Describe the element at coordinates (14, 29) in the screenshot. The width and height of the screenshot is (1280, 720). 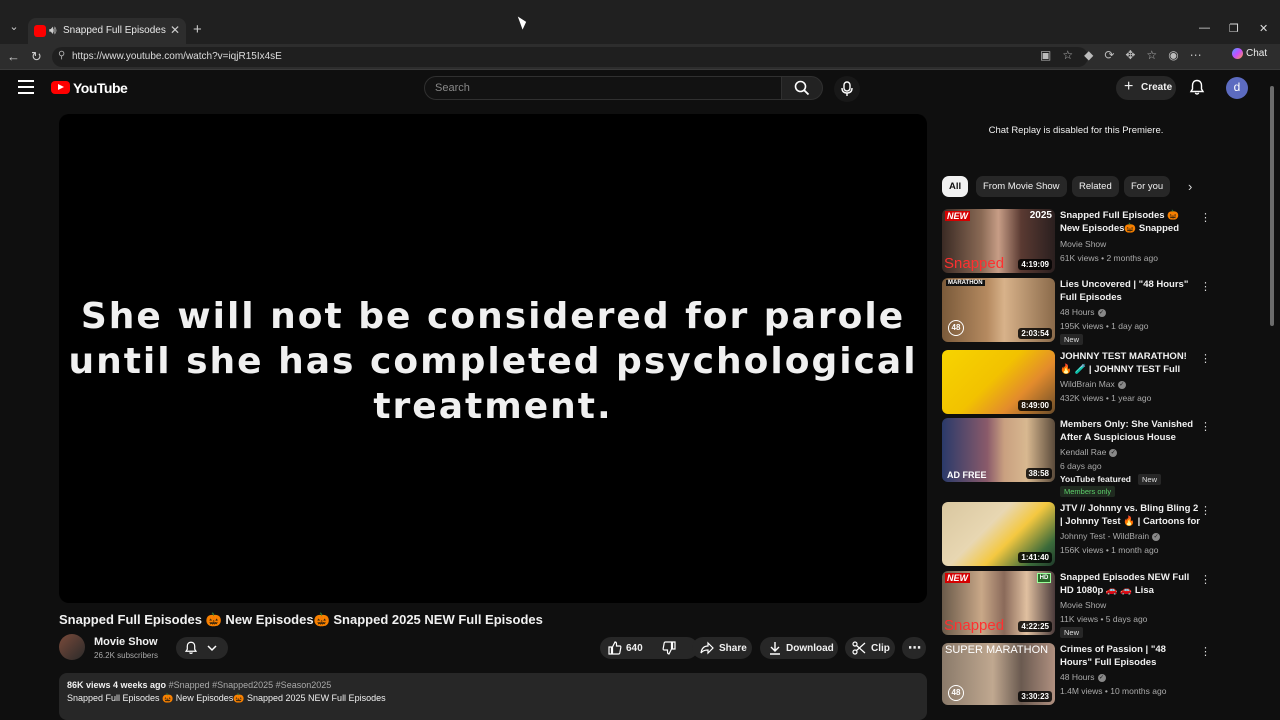
I see `tab-search-chevron-icon: ⌄` at that location.